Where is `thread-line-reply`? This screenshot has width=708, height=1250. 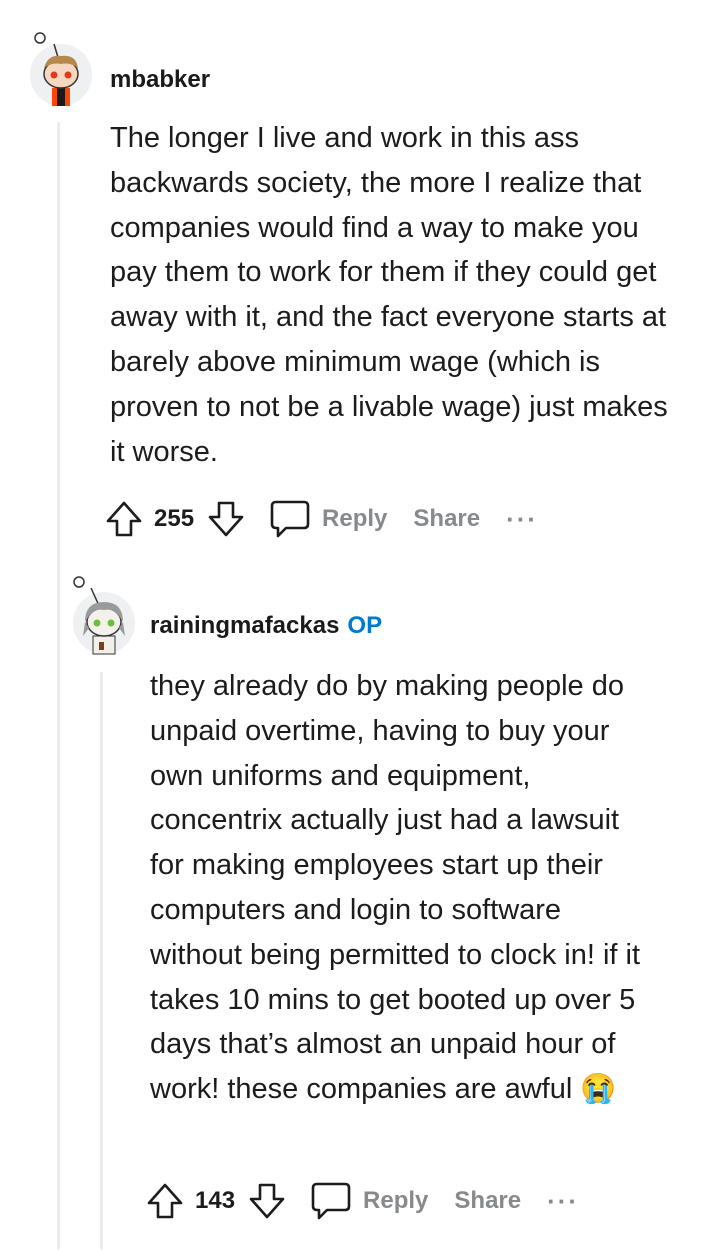 thread-line-reply is located at coordinates (101, 961).